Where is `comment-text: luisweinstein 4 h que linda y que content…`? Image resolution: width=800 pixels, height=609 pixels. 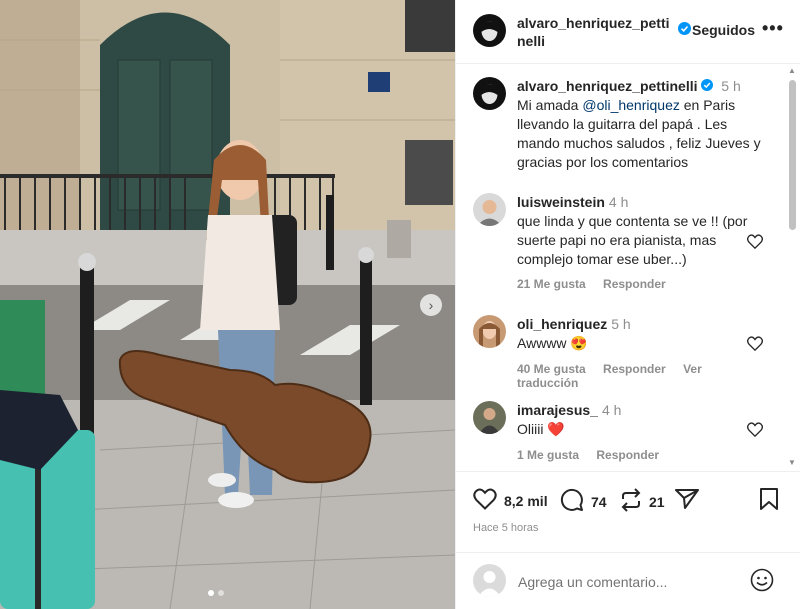
comment-text: luisweinstein 4 h que linda y que content… is located at coordinates (642, 231).